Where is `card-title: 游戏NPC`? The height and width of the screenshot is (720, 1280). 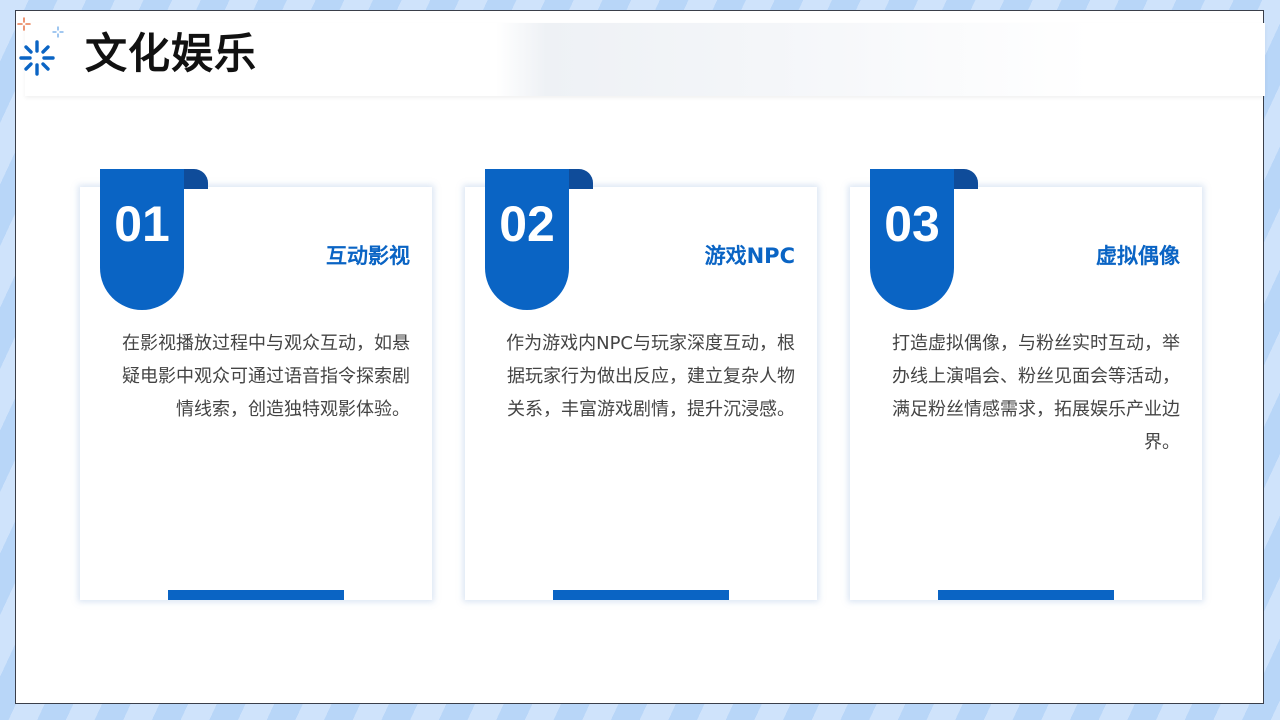
card-title: 游戏NPC is located at coordinates (749, 256).